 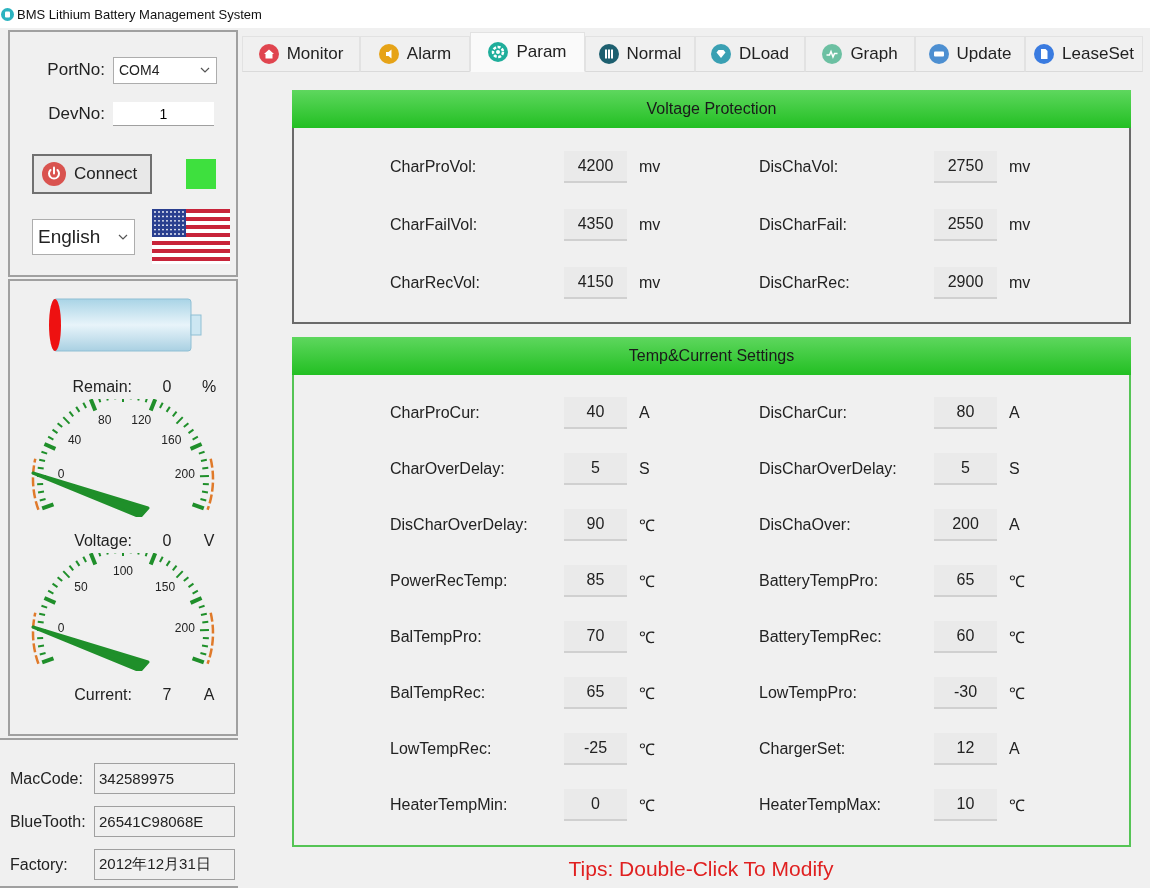 I want to click on tips-text: Tips: Double-Click To Modify, so click(x=701, y=869).